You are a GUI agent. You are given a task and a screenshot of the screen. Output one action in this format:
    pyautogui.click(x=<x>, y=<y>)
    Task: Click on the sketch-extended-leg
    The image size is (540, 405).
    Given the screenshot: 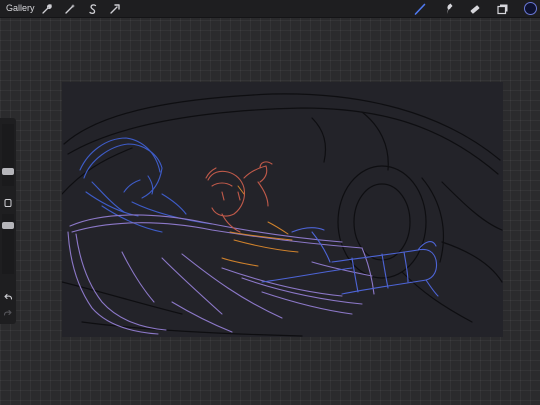 What is the action you would take?
    pyautogui.click(x=350, y=262)
    